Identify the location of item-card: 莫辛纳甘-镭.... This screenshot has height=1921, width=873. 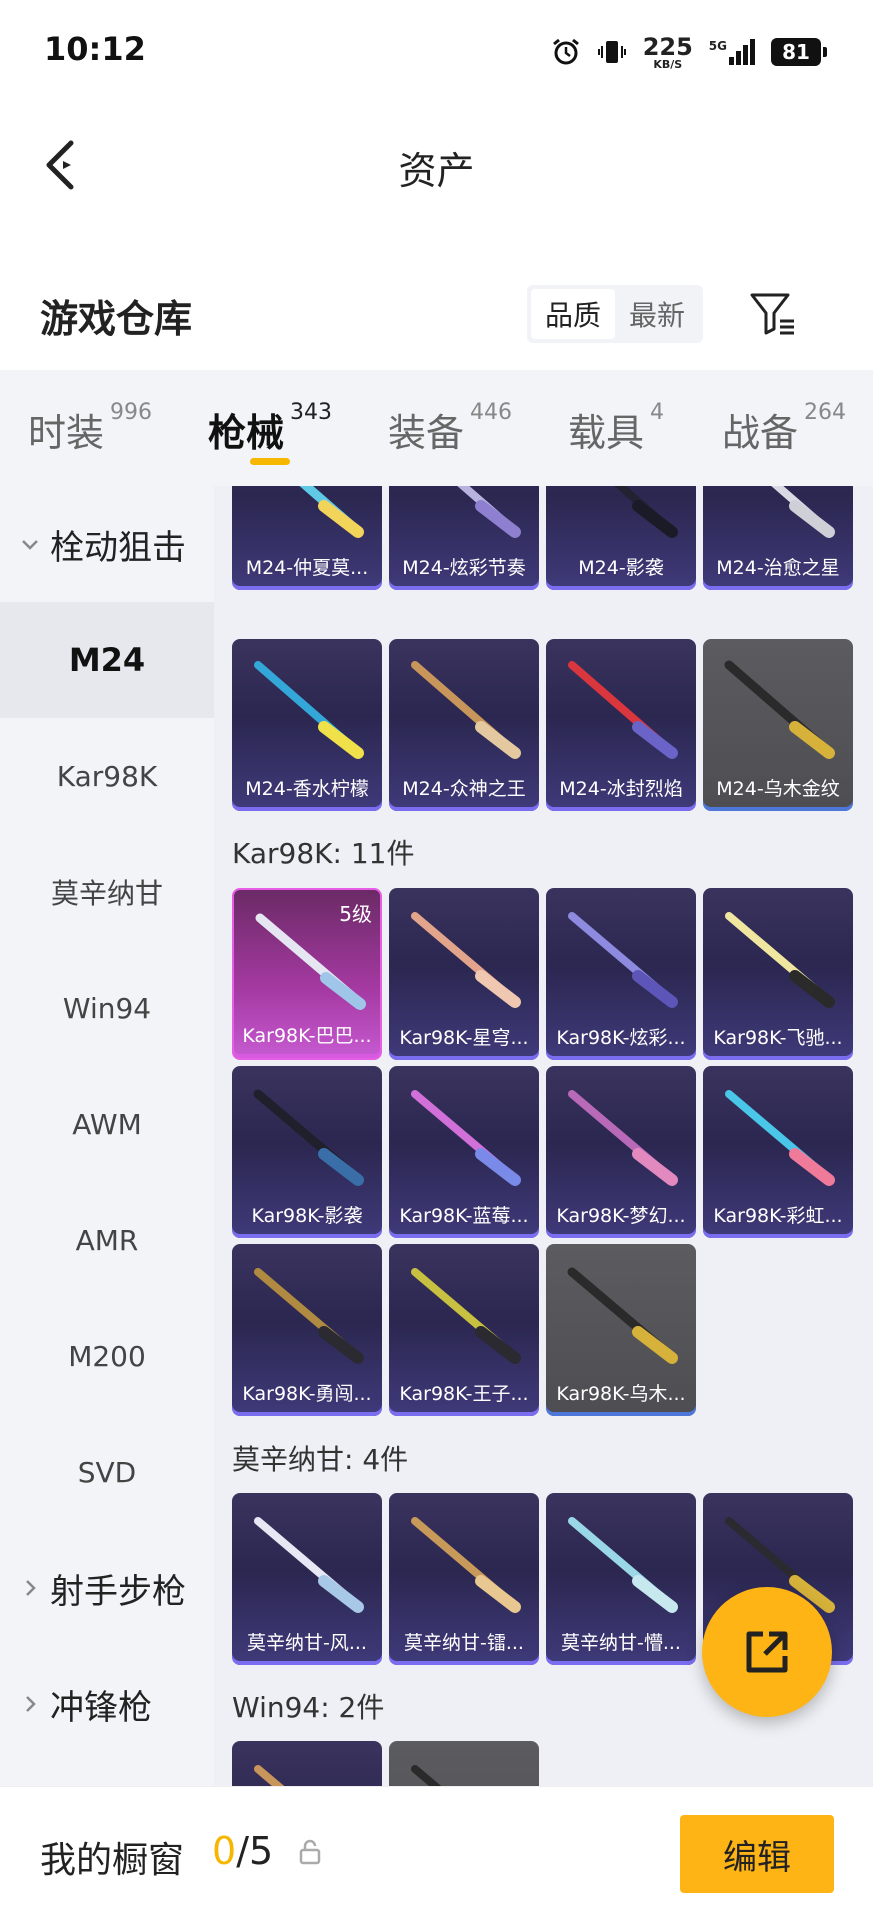
(464, 1579).